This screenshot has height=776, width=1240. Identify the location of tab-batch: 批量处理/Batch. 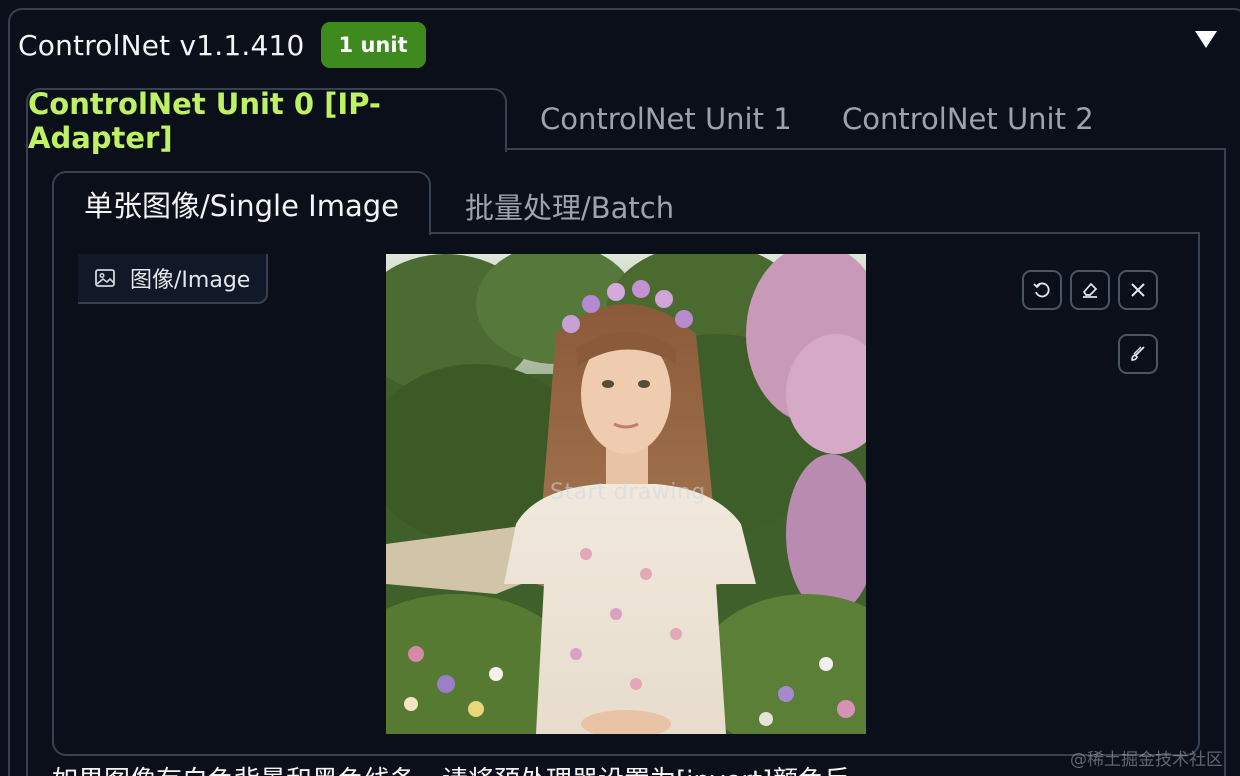
(569, 206).